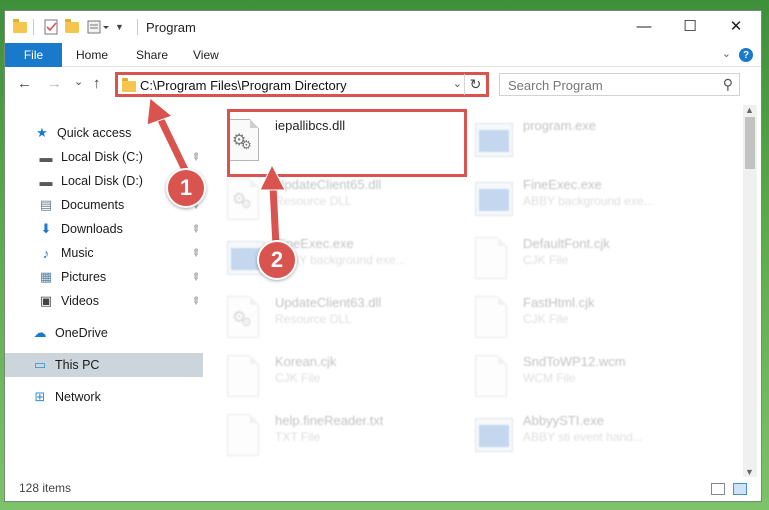  What do you see at coordinates (186, 188) in the screenshot?
I see `step-badge-1: 1` at bounding box center [186, 188].